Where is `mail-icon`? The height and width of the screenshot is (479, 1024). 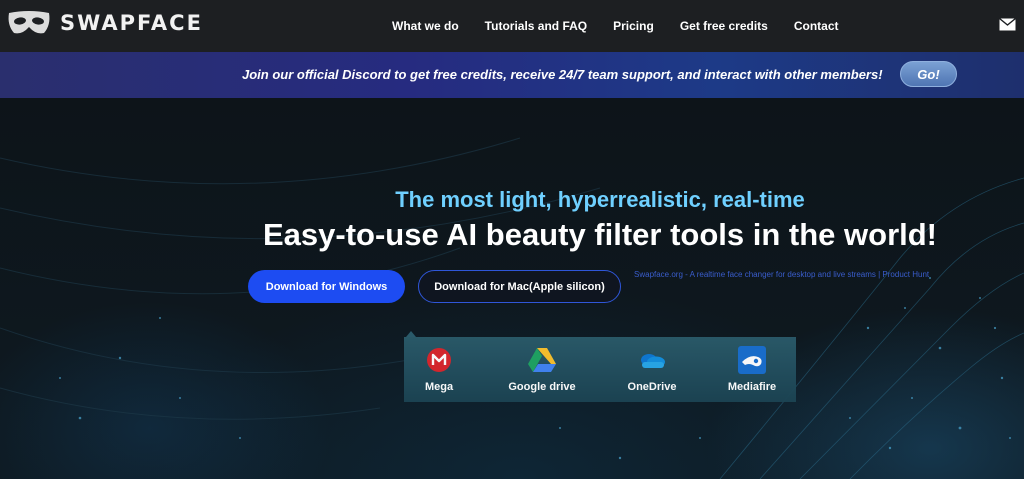
mail-icon is located at coordinates (1007, 24).